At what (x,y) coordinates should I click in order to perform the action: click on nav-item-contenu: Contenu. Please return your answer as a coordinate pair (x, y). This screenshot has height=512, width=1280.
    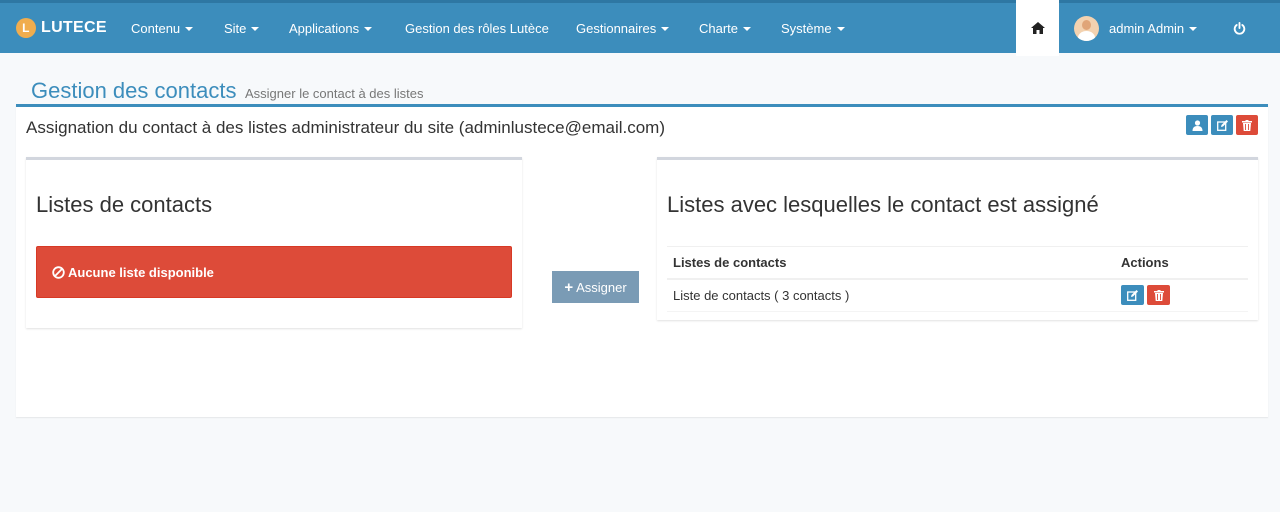
    Looking at the image, I should click on (162, 28).